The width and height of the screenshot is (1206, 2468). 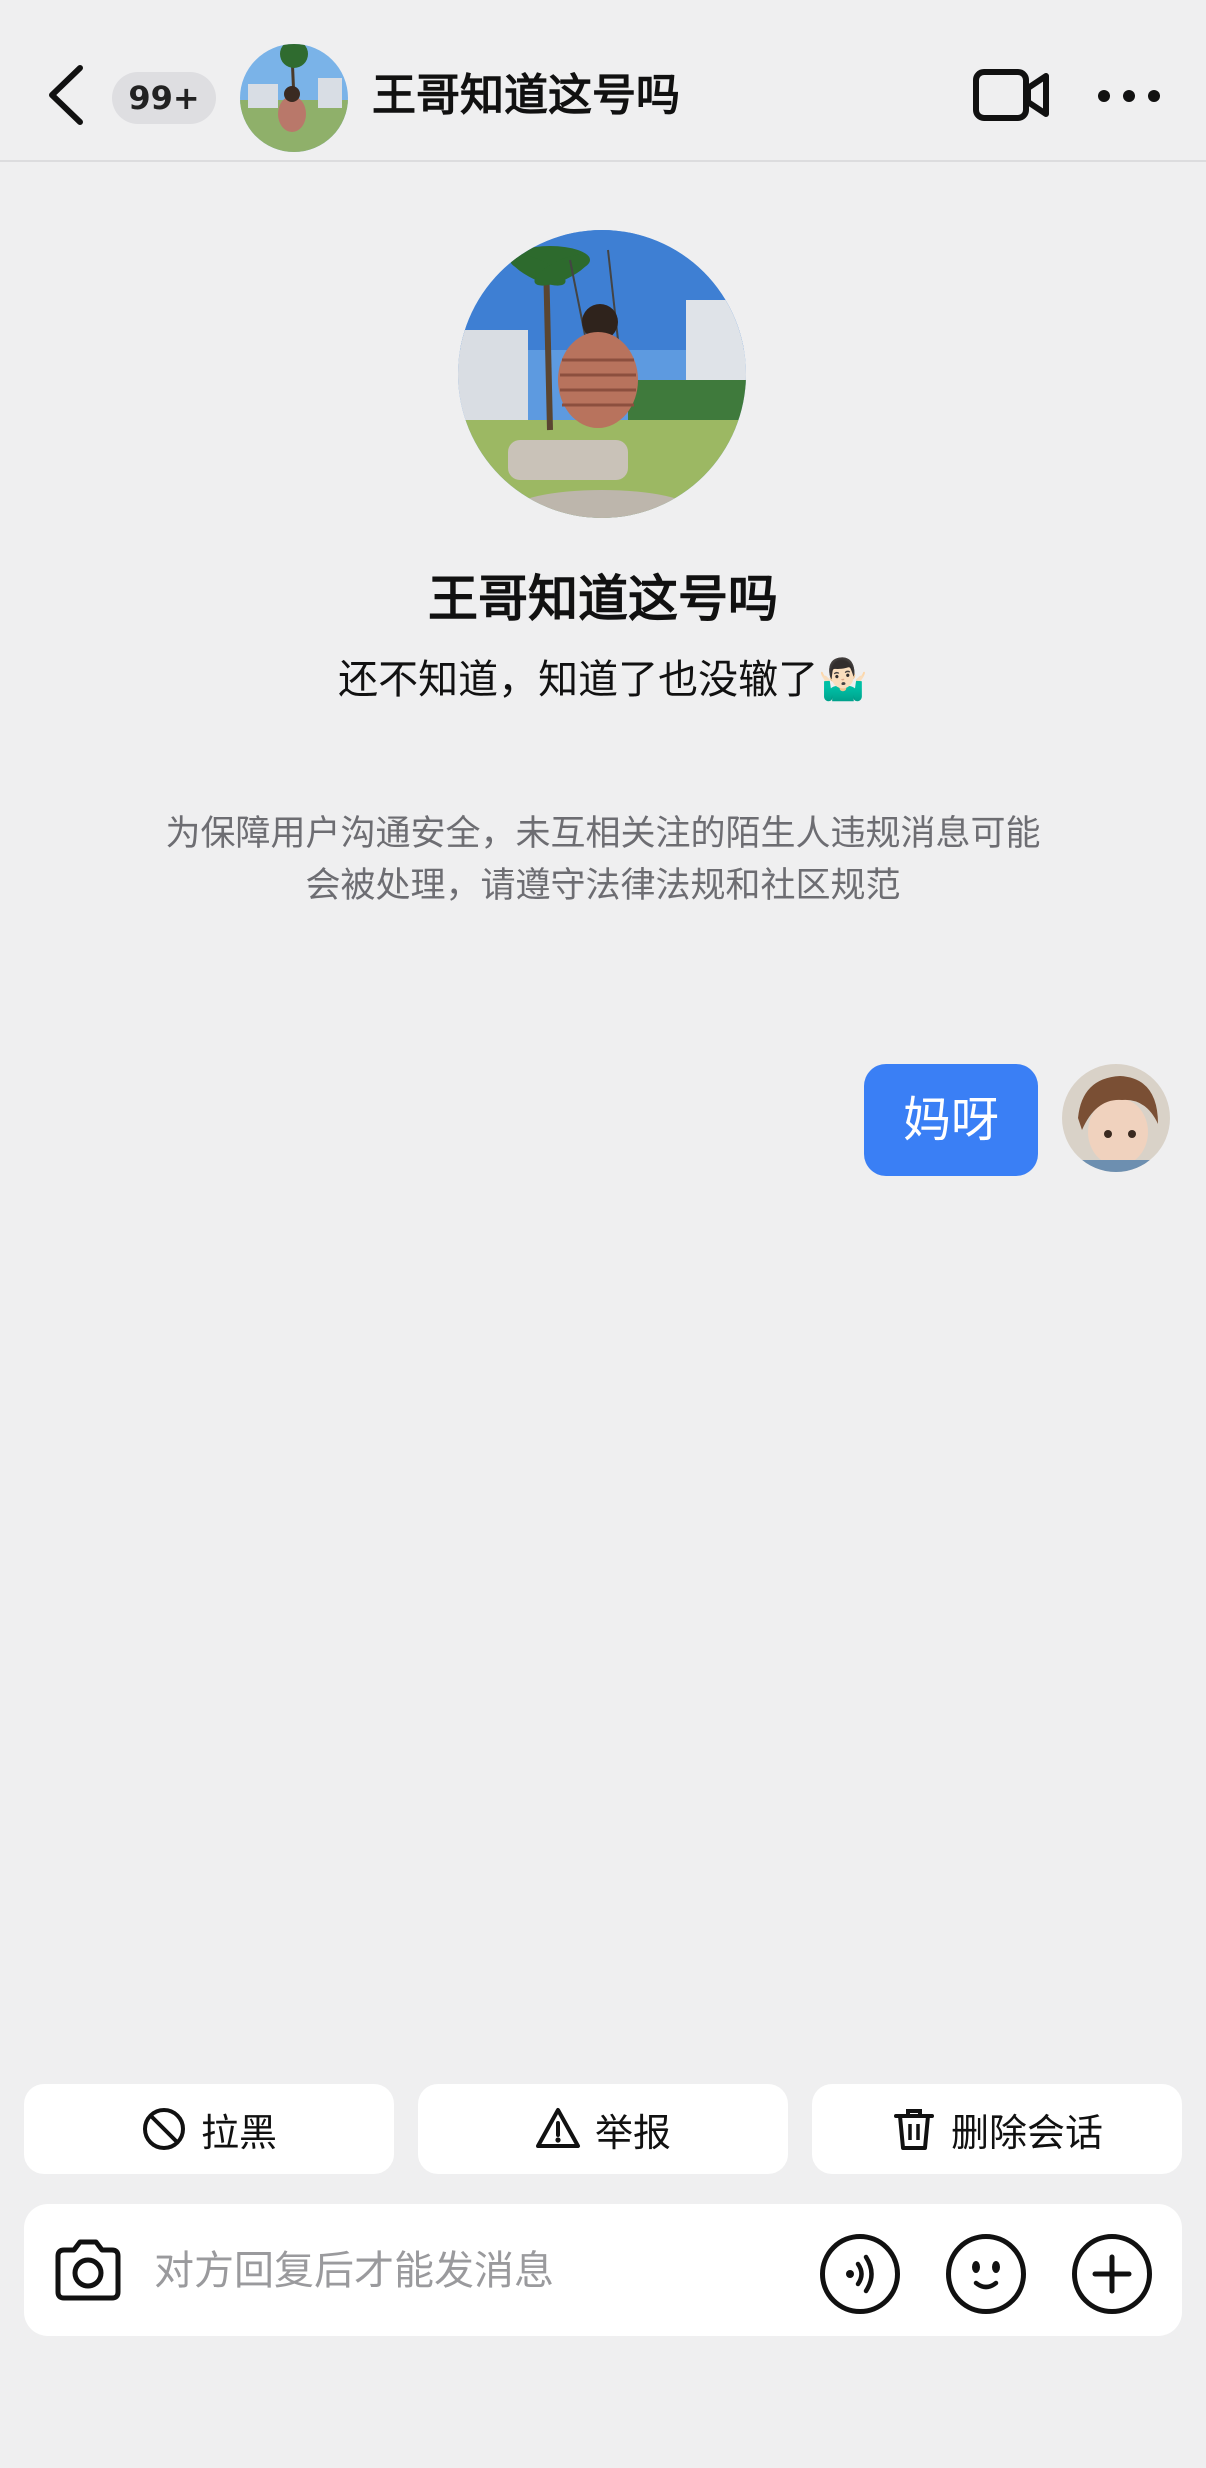 I want to click on camera-button, so click(x=88, y=2270).